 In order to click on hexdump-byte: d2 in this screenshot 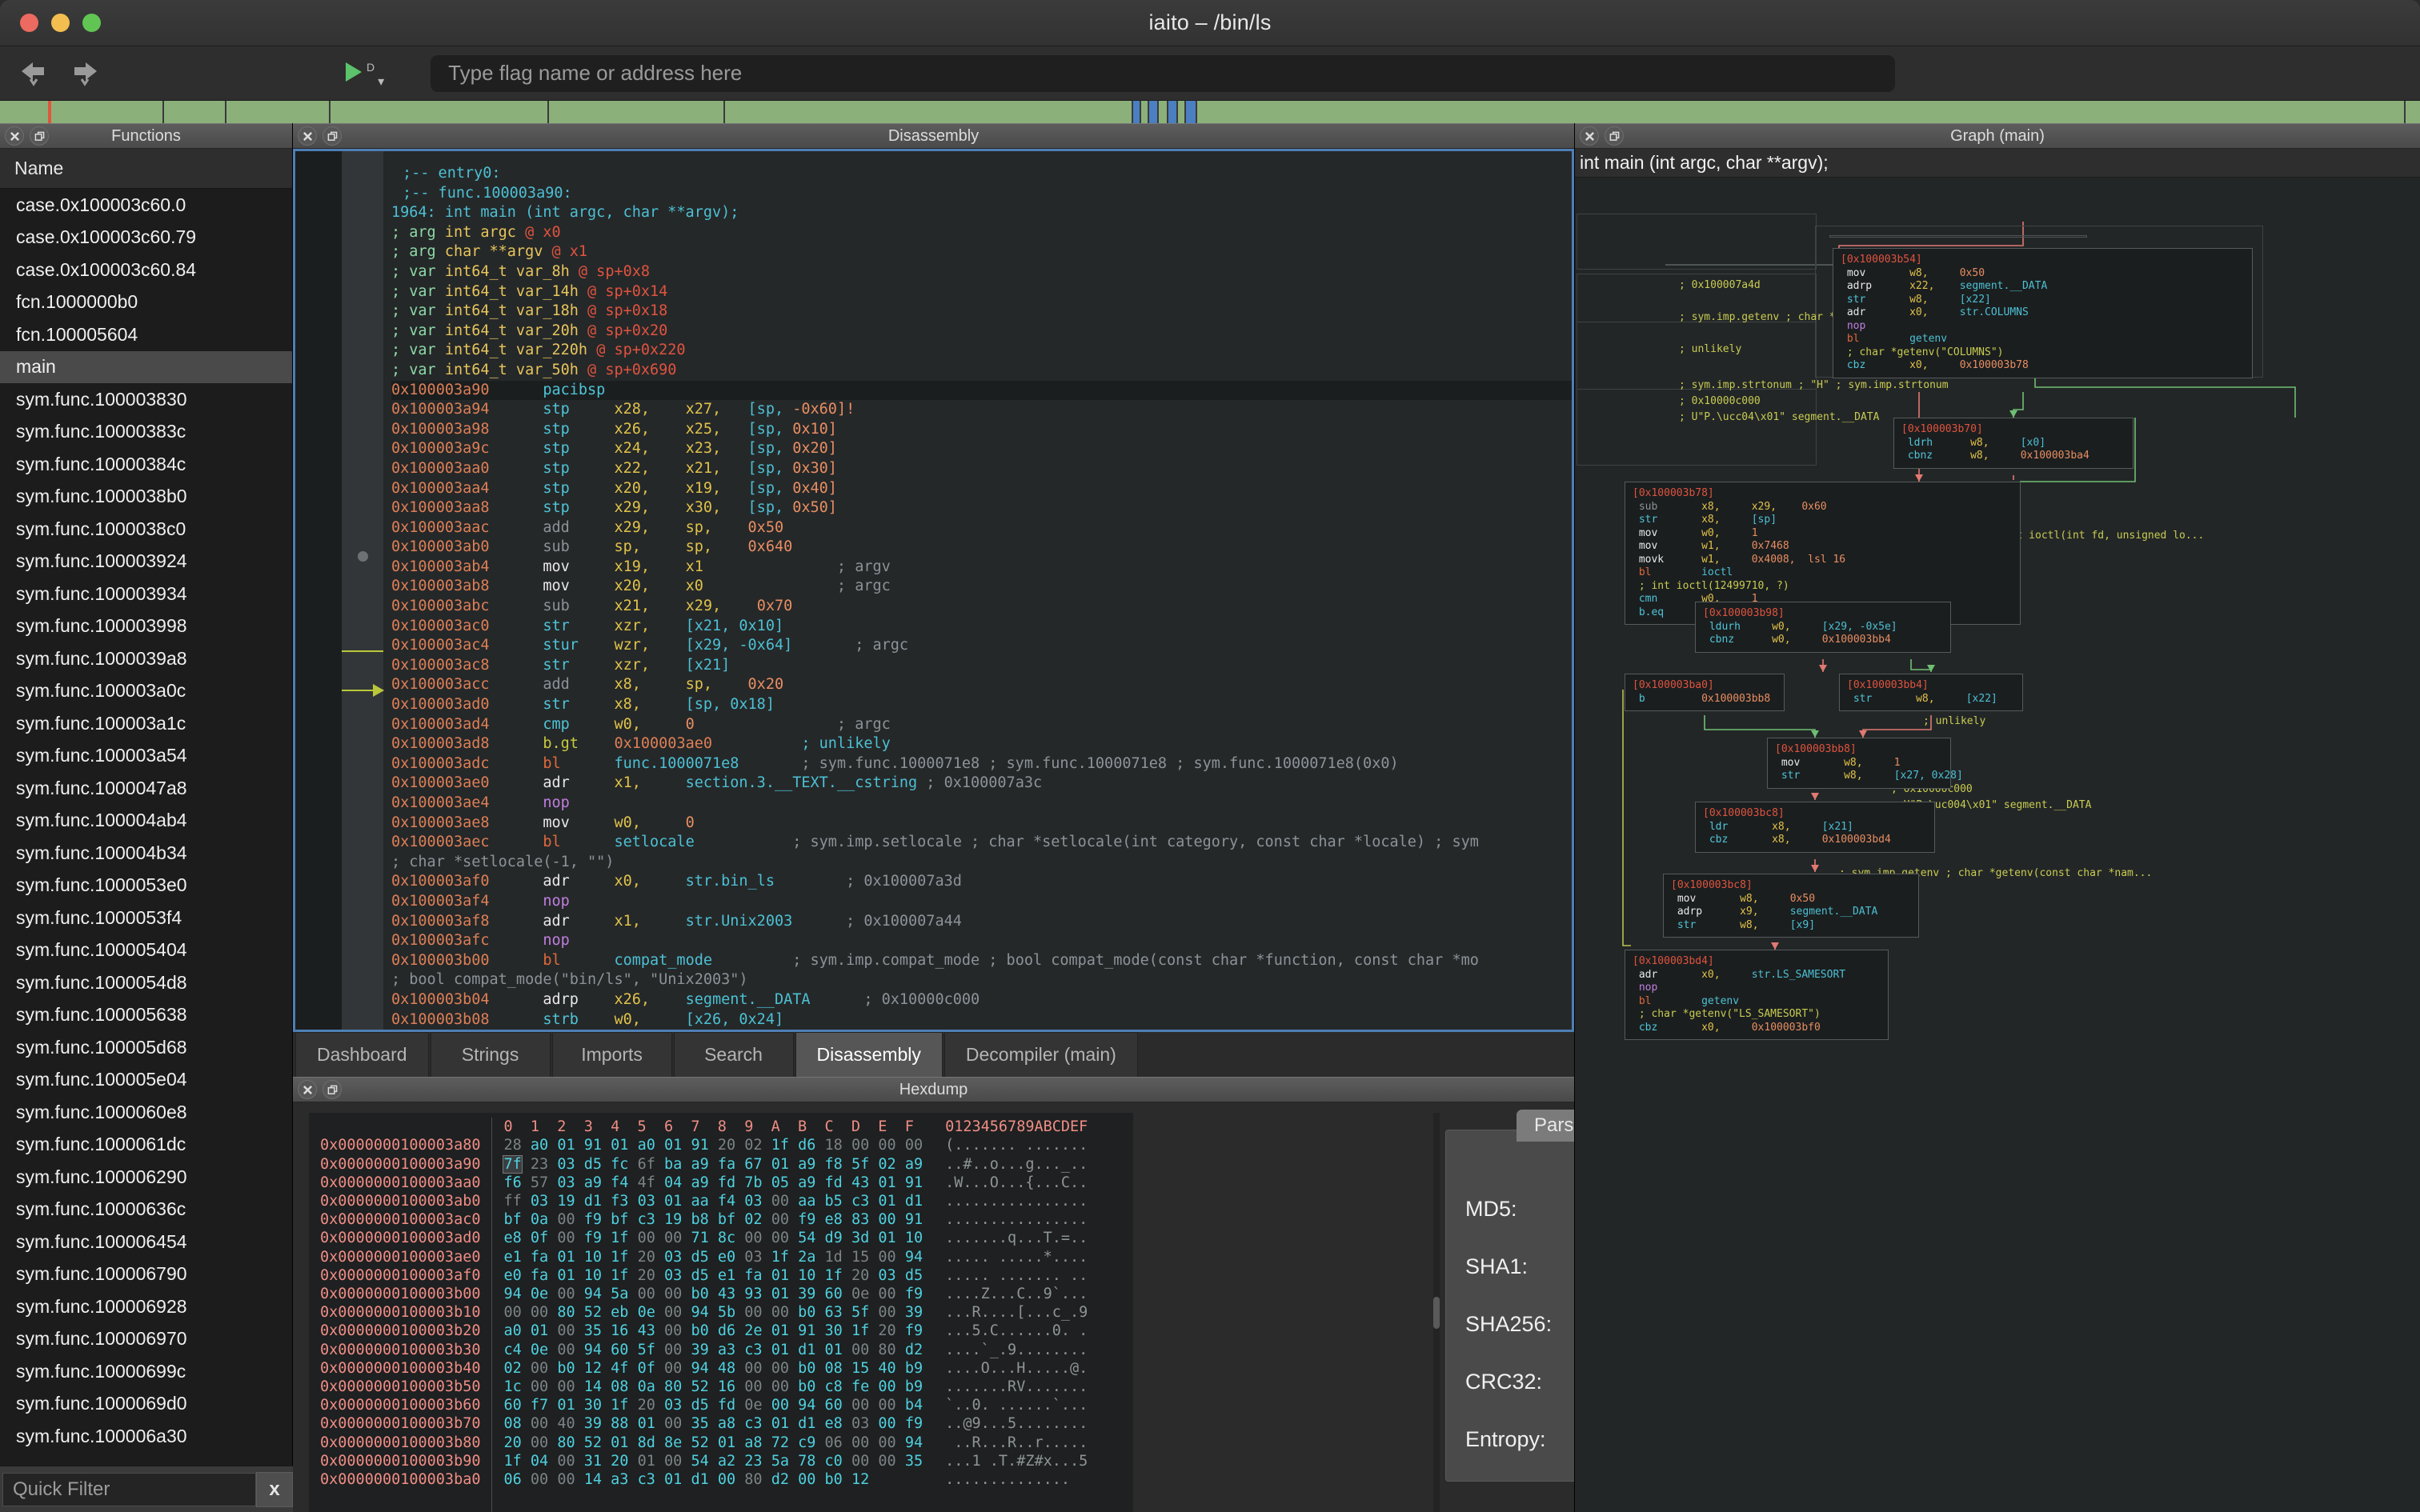, I will do `click(914, 1350)`.